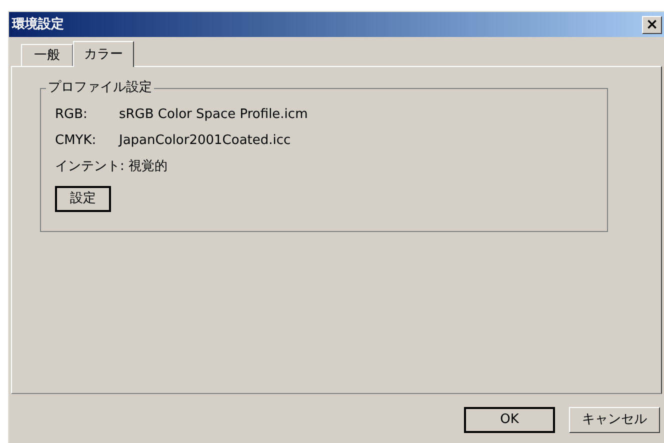  I want to click on field-label: RGB:, so click(71, 115).